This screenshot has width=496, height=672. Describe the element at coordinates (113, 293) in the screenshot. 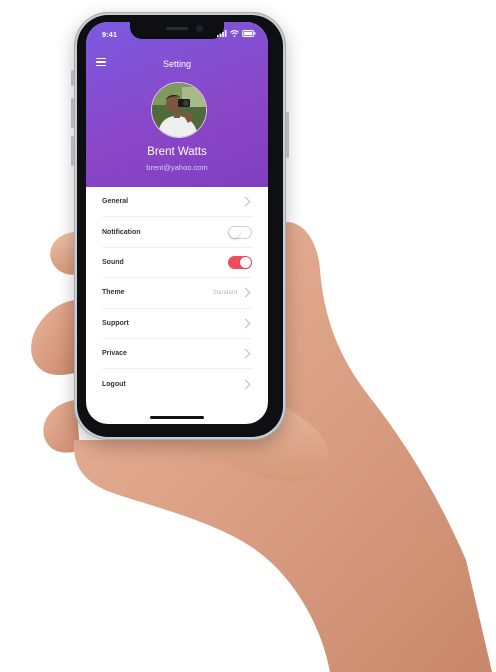

I see `settings-row-label: Theme` at that location.